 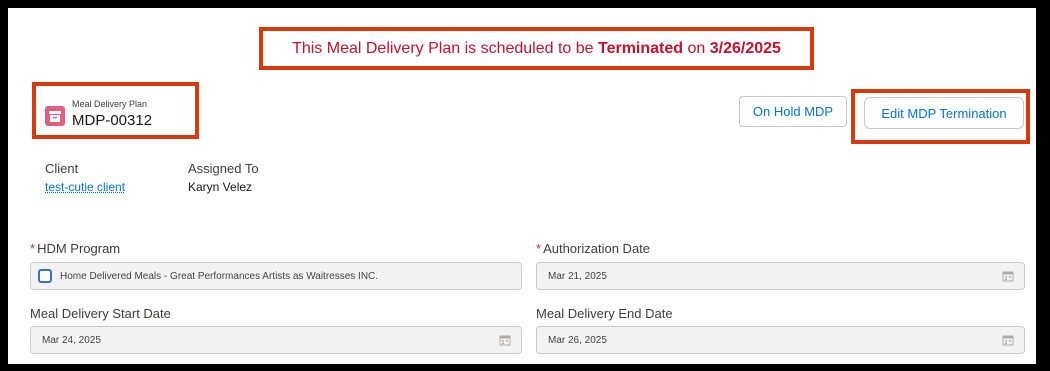 What do you see at coordinates (696, 48) in the screenshot?
I see `banner-middle: on` at bounding box center [696, 48].